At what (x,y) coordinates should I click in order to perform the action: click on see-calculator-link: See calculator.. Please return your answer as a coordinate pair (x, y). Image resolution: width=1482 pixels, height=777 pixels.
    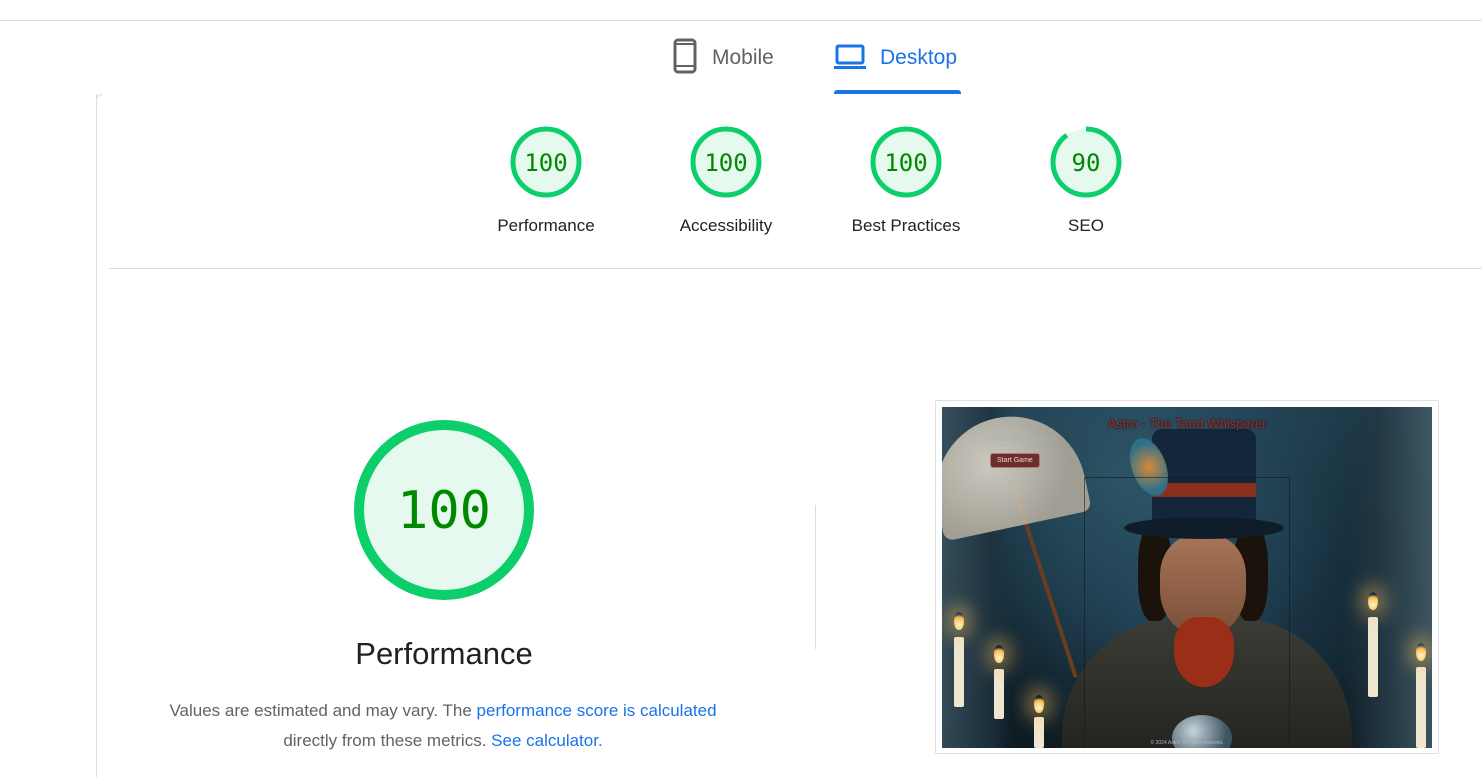
    Looking at the image, I should click on (547, 740).